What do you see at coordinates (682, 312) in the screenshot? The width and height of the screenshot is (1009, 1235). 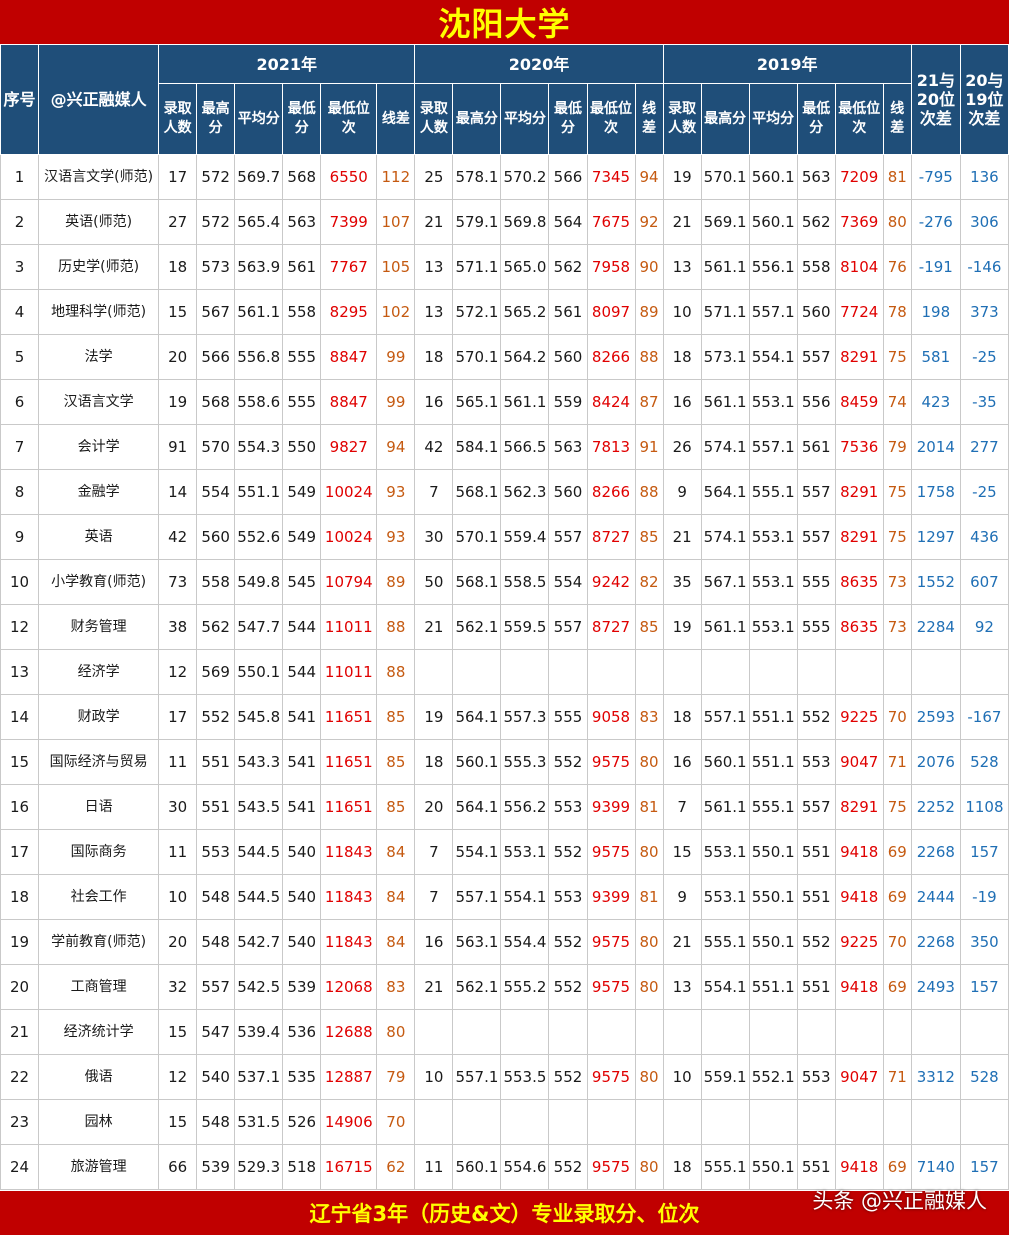 I see `cell-count: 10` at bounding box center [682, 312].